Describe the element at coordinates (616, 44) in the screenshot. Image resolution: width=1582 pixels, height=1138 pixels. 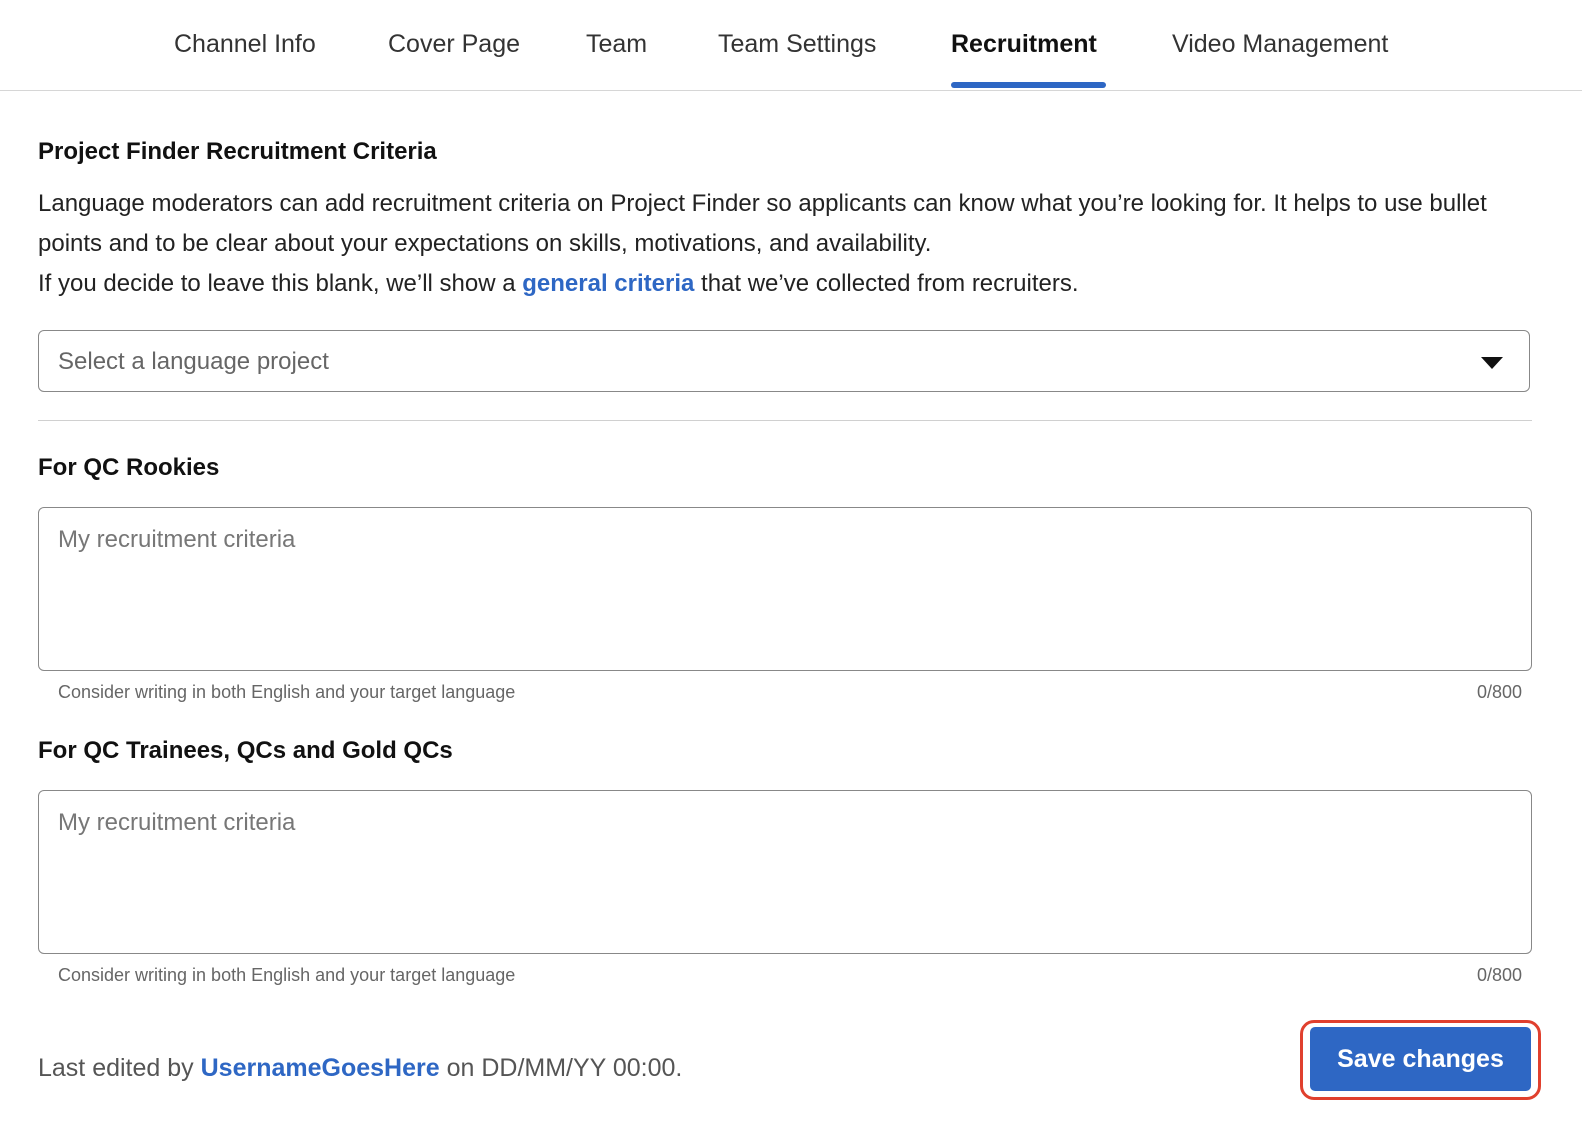
I see `tab-team: Team` at that location.